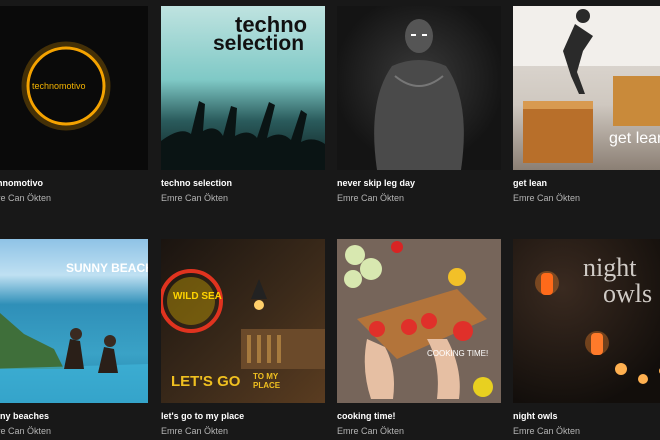  I want to click on cover-text-line2: selection, so click(259, 43).